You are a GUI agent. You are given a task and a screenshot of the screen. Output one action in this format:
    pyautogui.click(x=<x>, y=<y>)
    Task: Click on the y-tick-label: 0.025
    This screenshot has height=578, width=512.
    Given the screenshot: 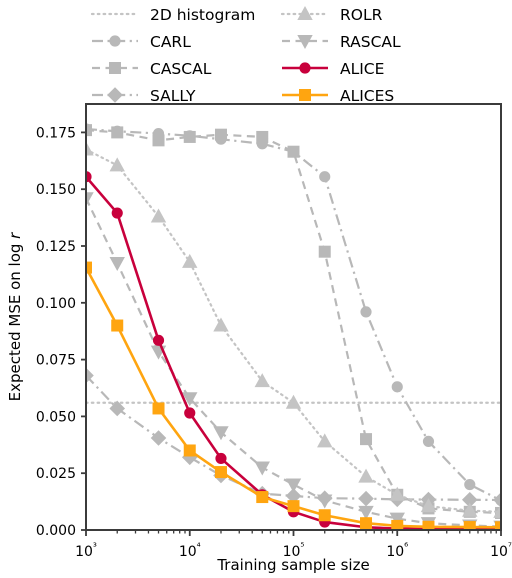 What is the action you would take?
    pyautogui.click(x=56, y=474)
    